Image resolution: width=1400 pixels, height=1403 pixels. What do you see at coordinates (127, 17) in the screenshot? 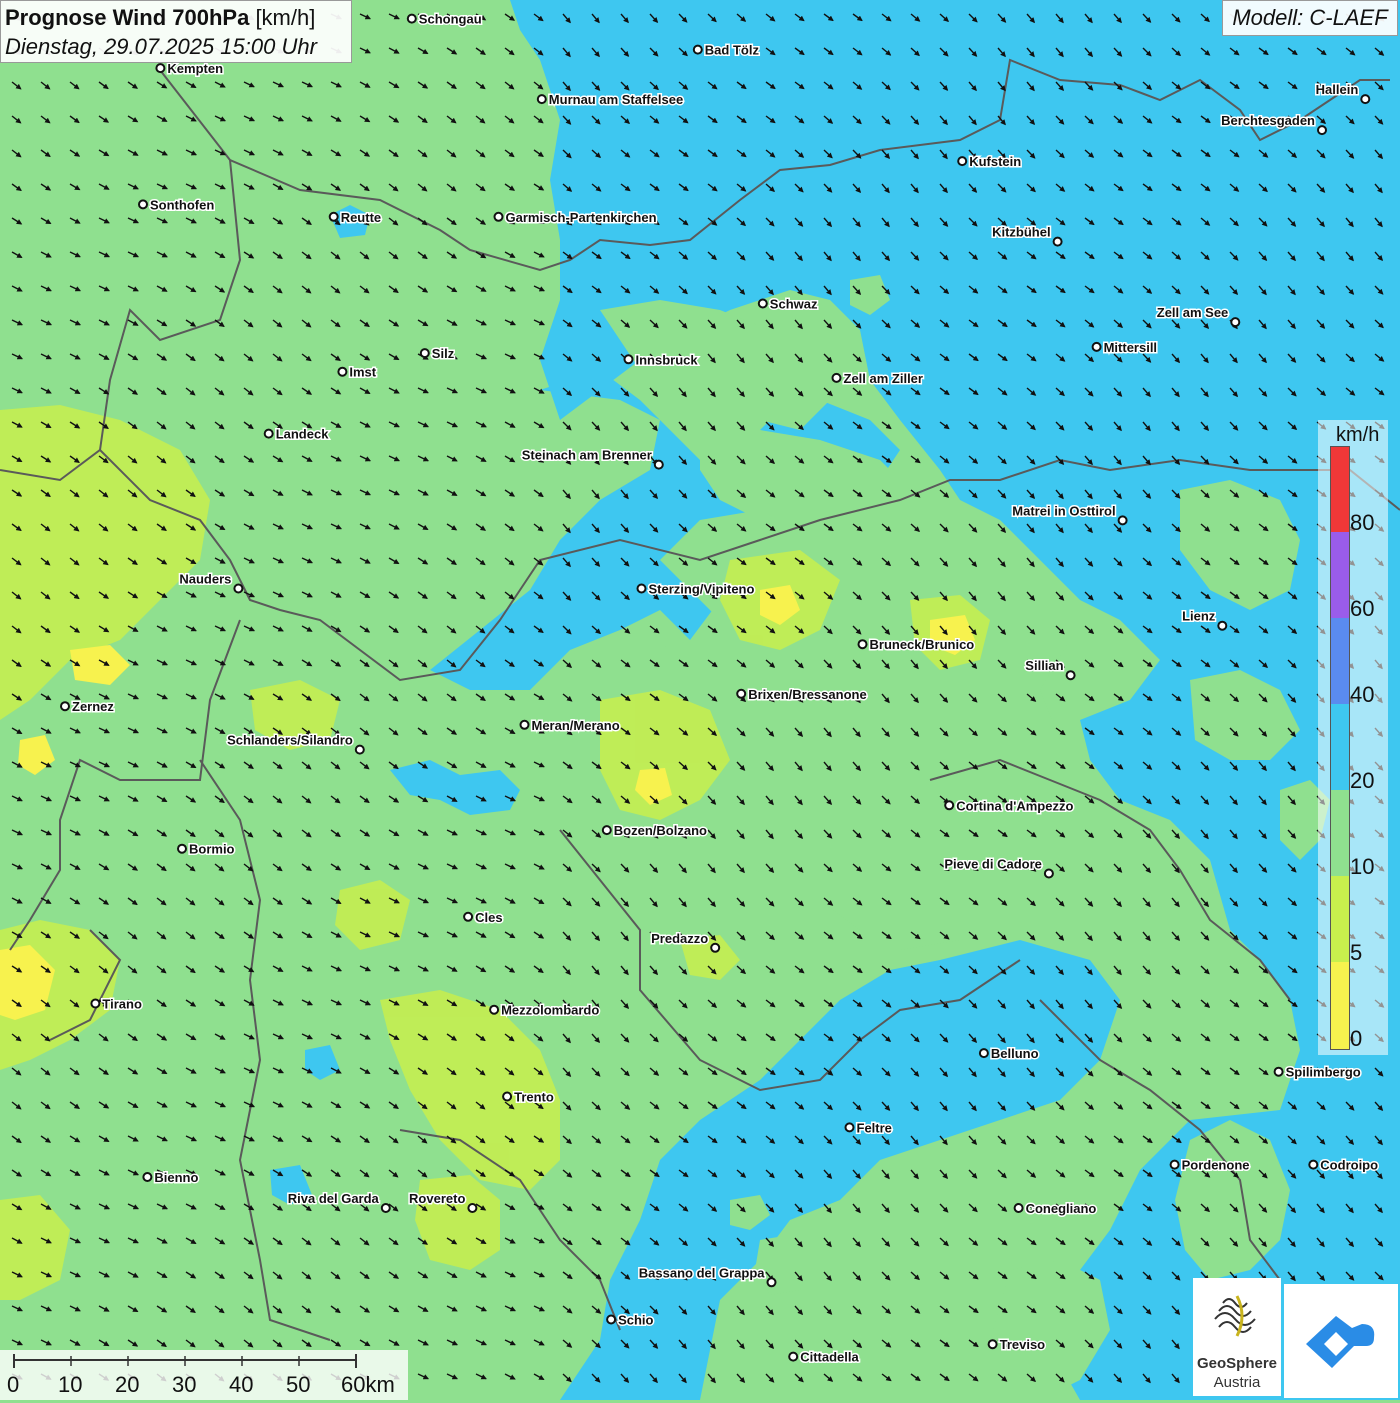
I see `map-title-main: Prognose Wind 700hPa` at bounding box center [127, 17].